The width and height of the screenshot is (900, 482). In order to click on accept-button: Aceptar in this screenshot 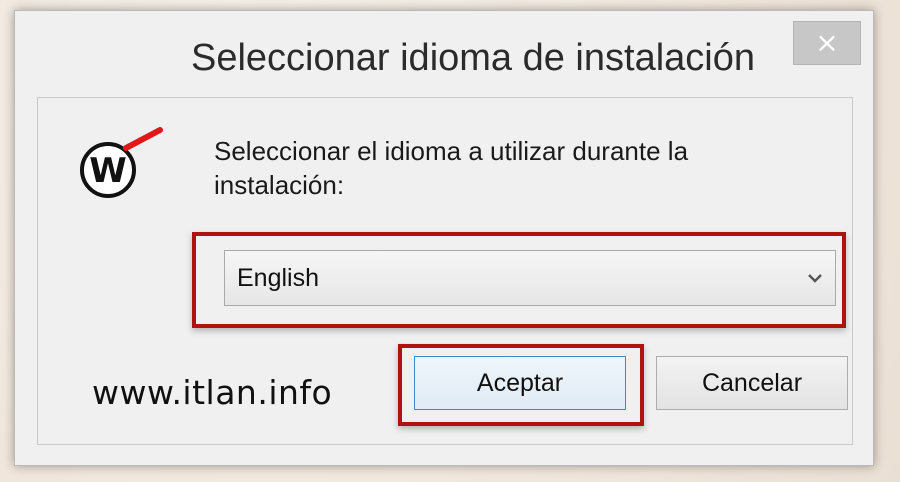, I will do `click(520, 383)`.